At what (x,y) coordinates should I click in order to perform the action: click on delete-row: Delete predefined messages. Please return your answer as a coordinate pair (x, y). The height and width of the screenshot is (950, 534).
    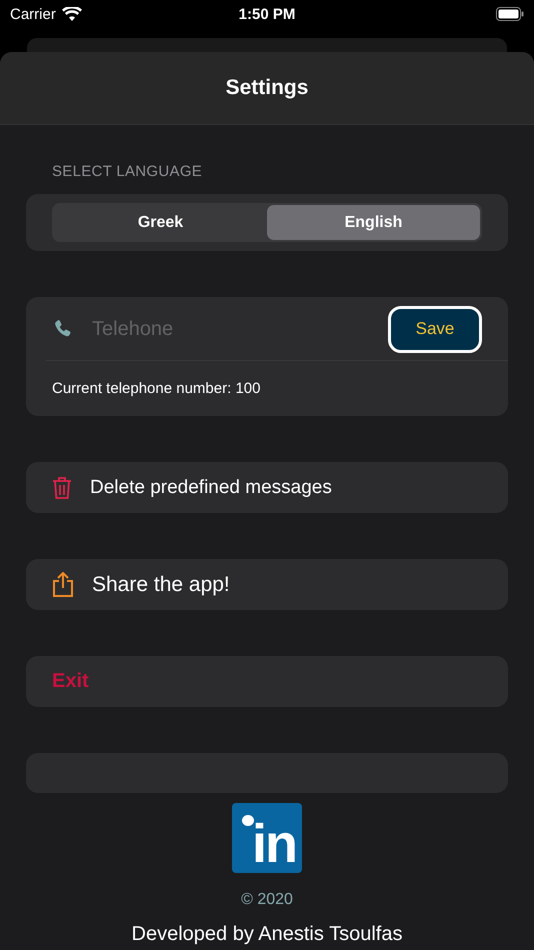
    Looking at the image, I should click on (267, 487).